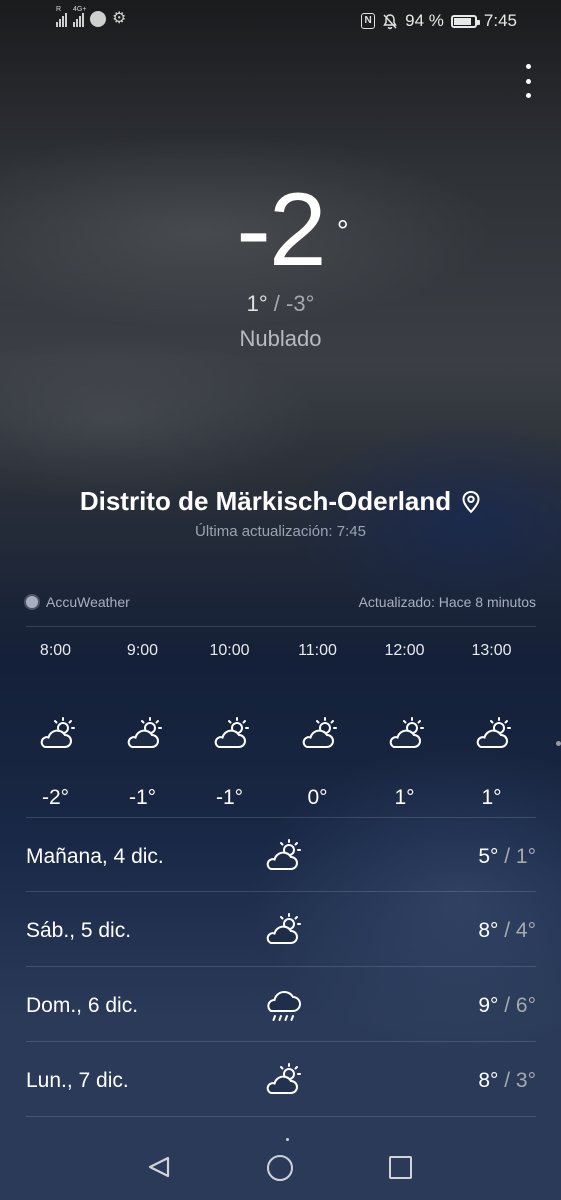  What do you see at coordinates (82, 1005) in the screenshot?
I see `day-label: Dom., 6 dic.` at bounding box center [82, 1005].